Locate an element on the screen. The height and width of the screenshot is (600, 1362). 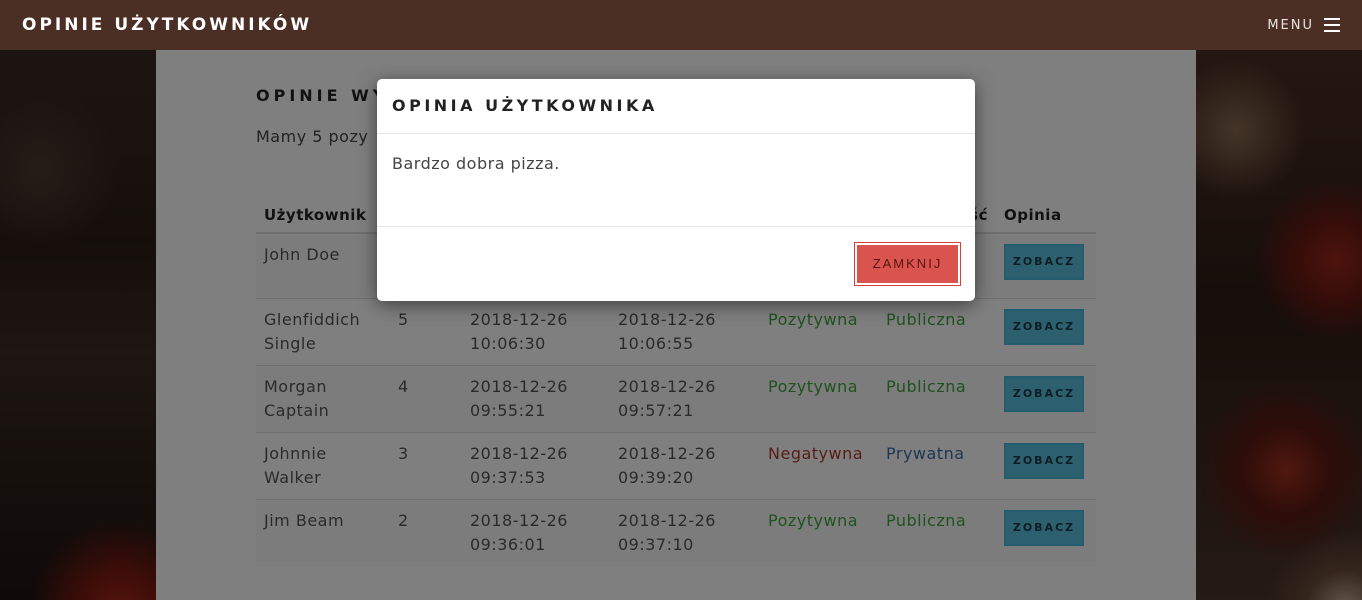
modal-title: OPINIA UŻYTKOWNIKA is located at coordinates (525, 105).